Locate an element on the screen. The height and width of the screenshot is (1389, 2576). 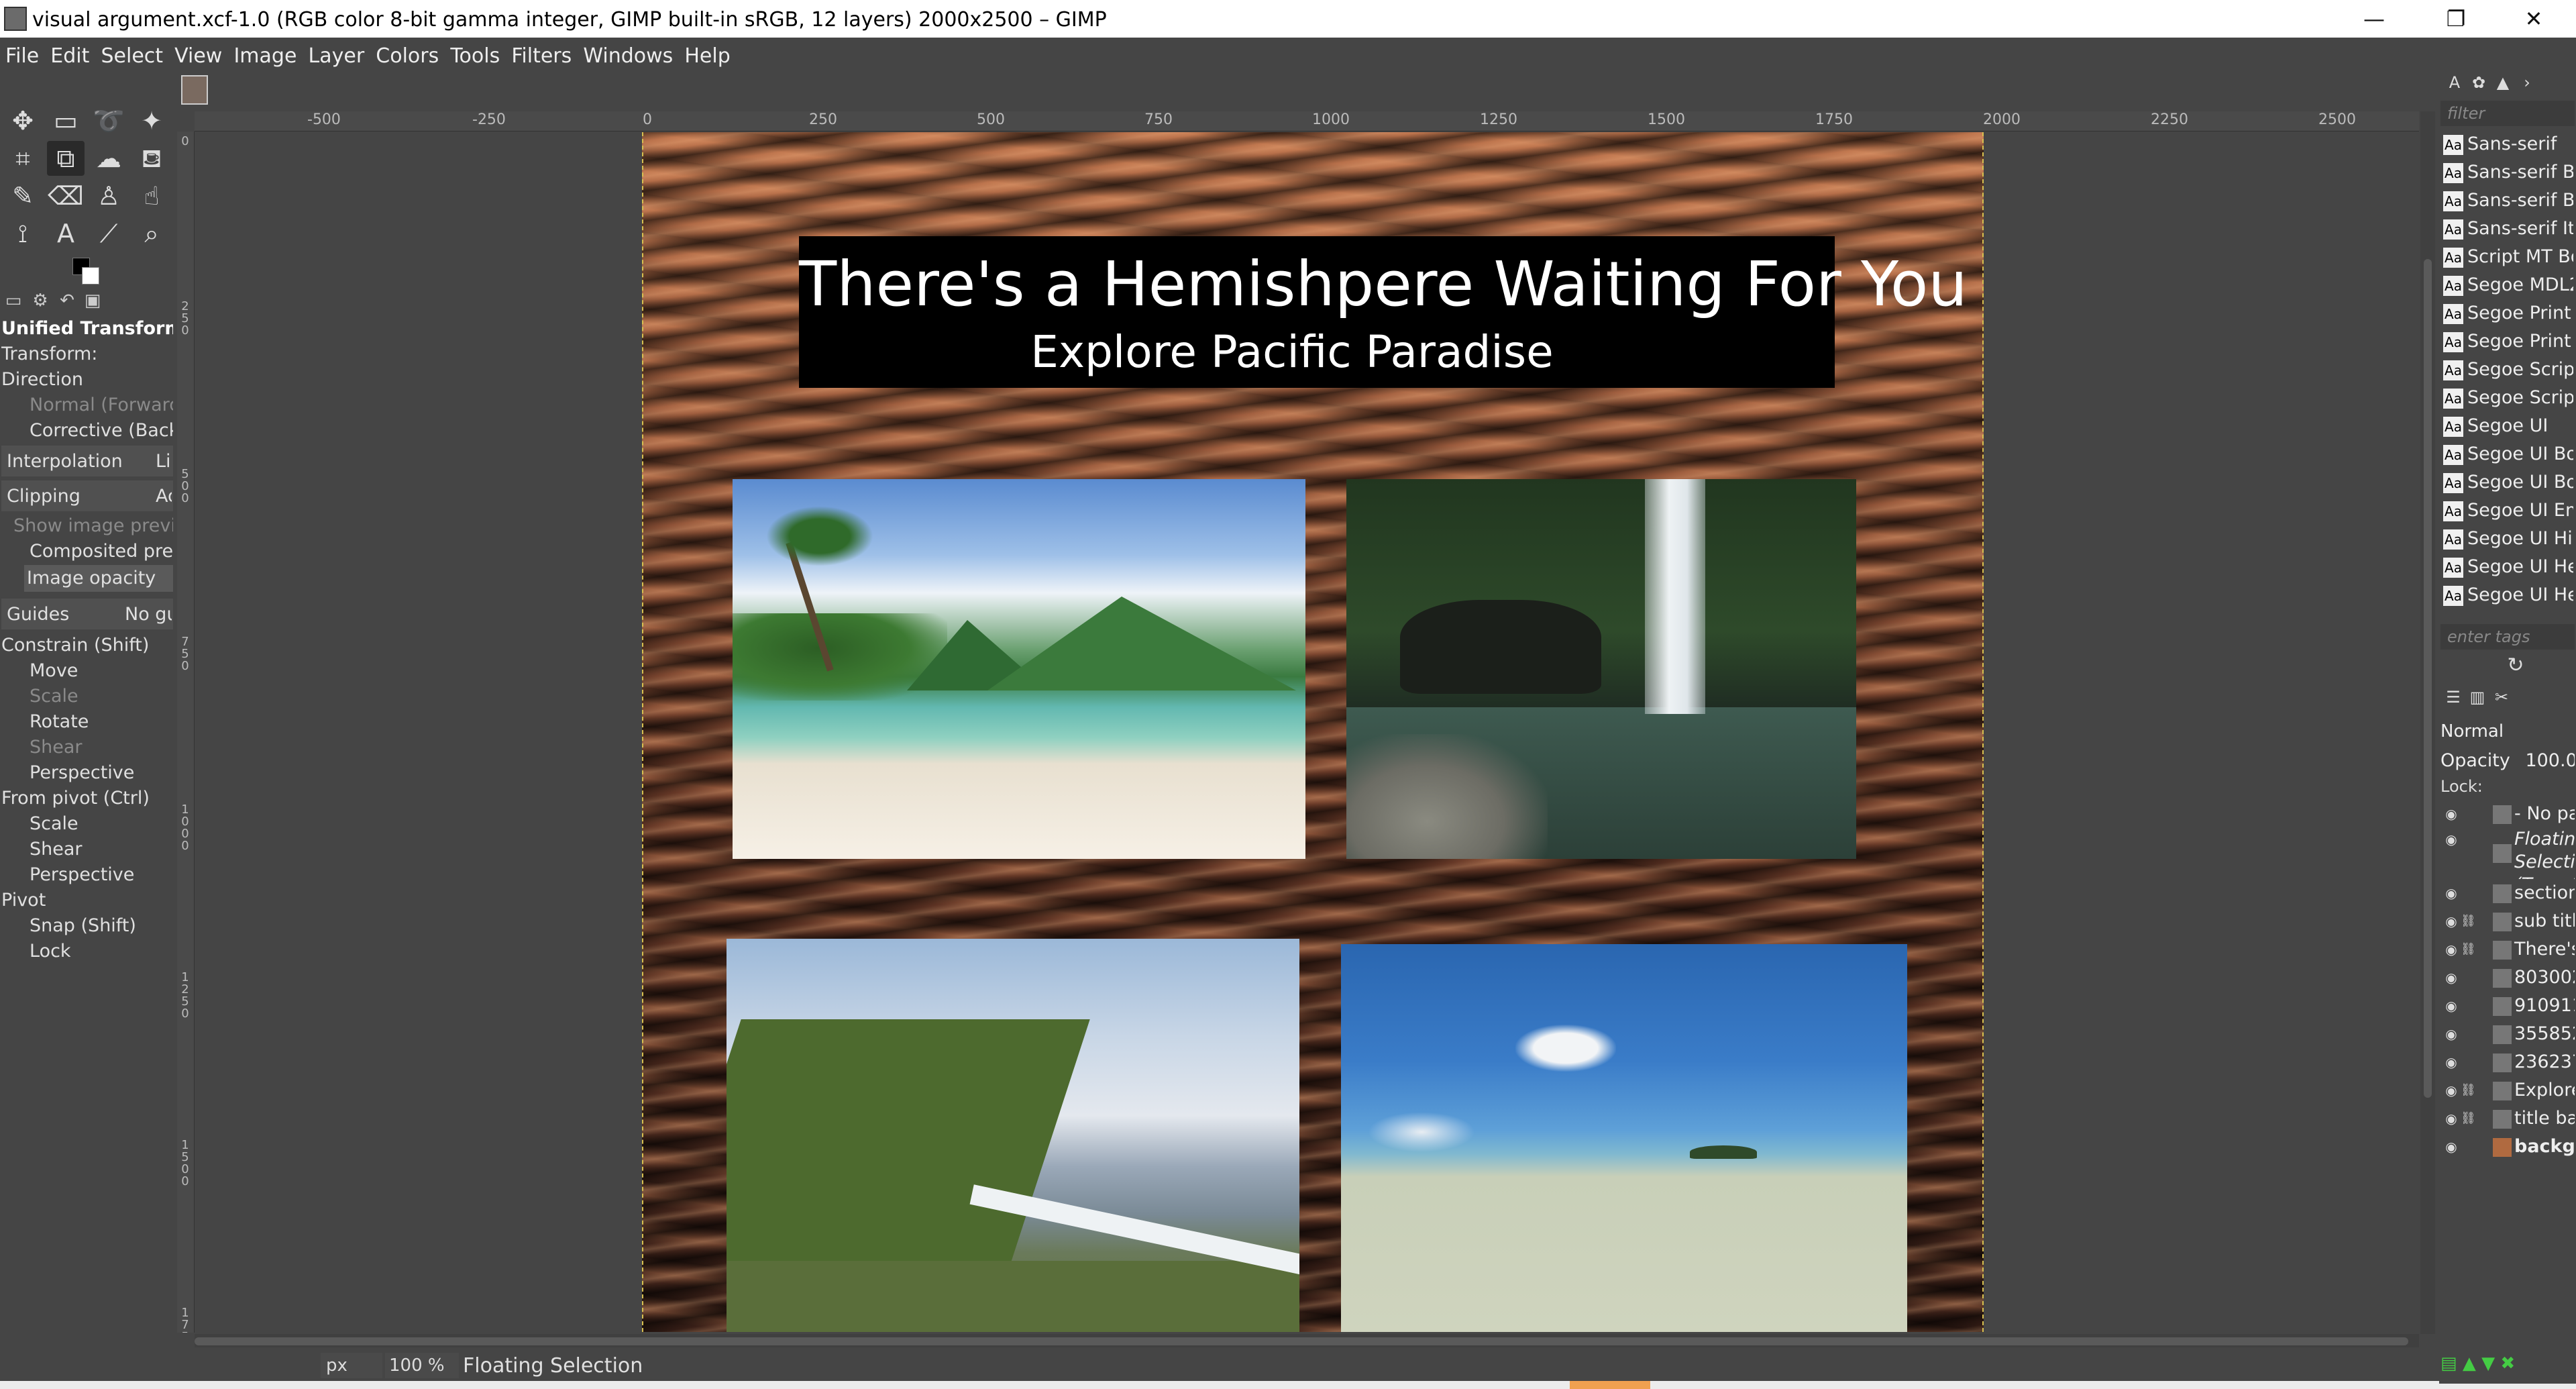
zoom-tool-icon: ⌕ is located at coordinates (151, 234).